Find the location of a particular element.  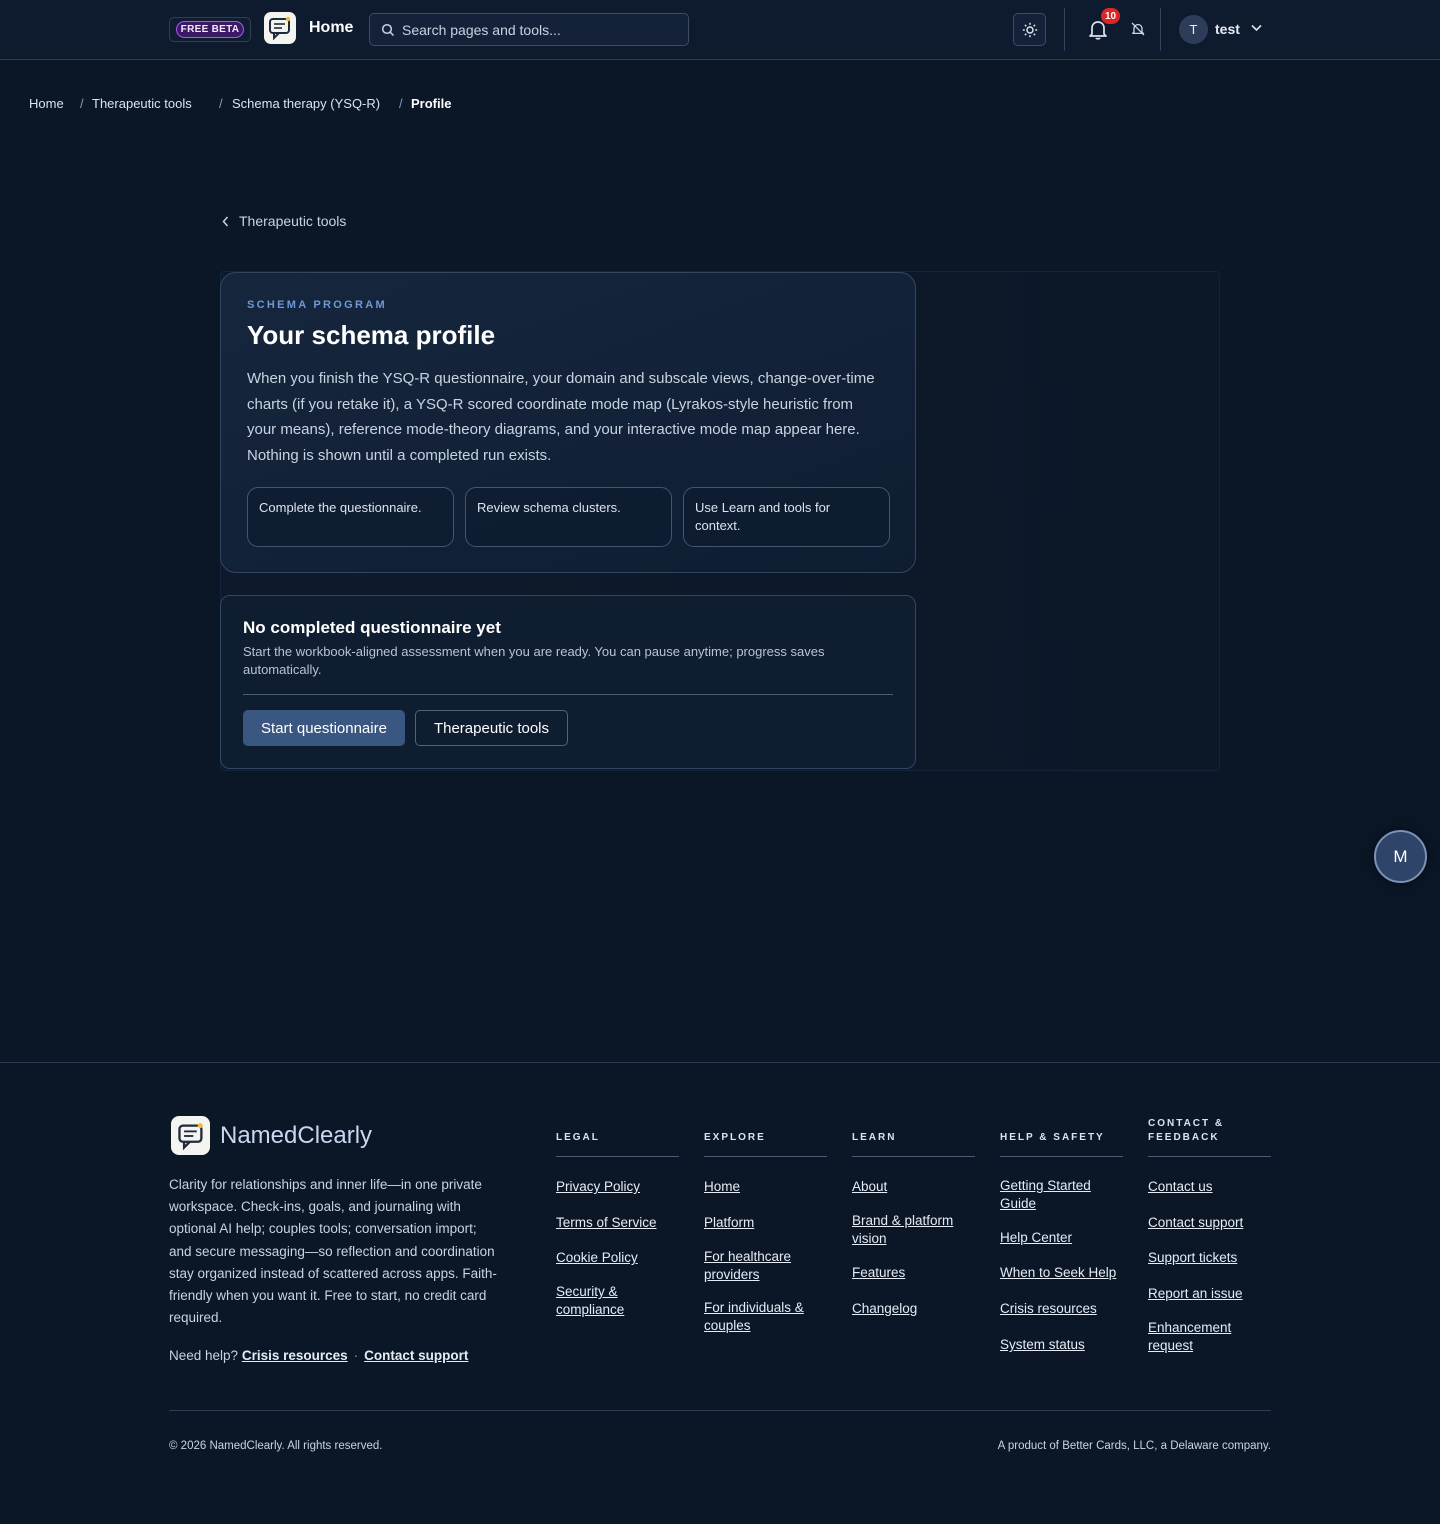

search-input is located at coordinates (542, 30).